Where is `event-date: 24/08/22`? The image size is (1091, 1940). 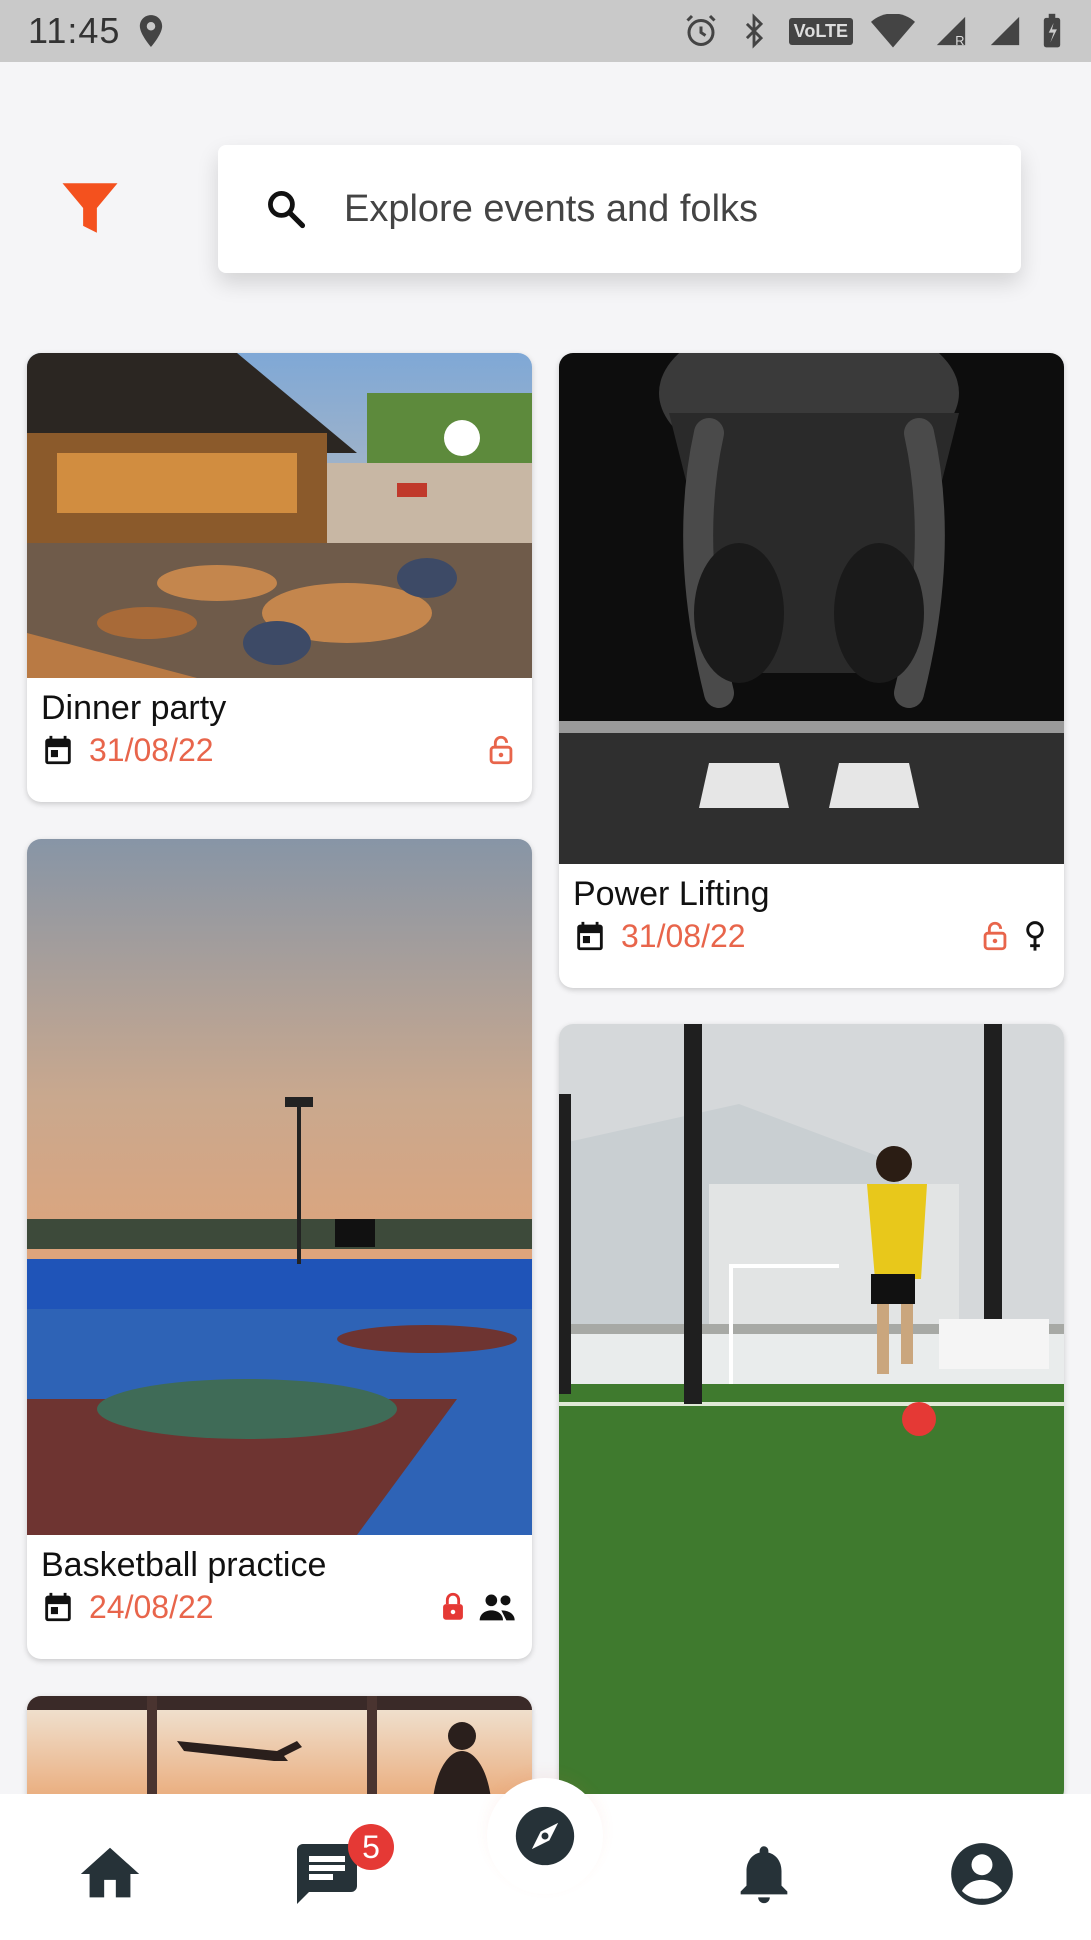
event-date: 24/08/22 is located at coordinates (151, 1607).